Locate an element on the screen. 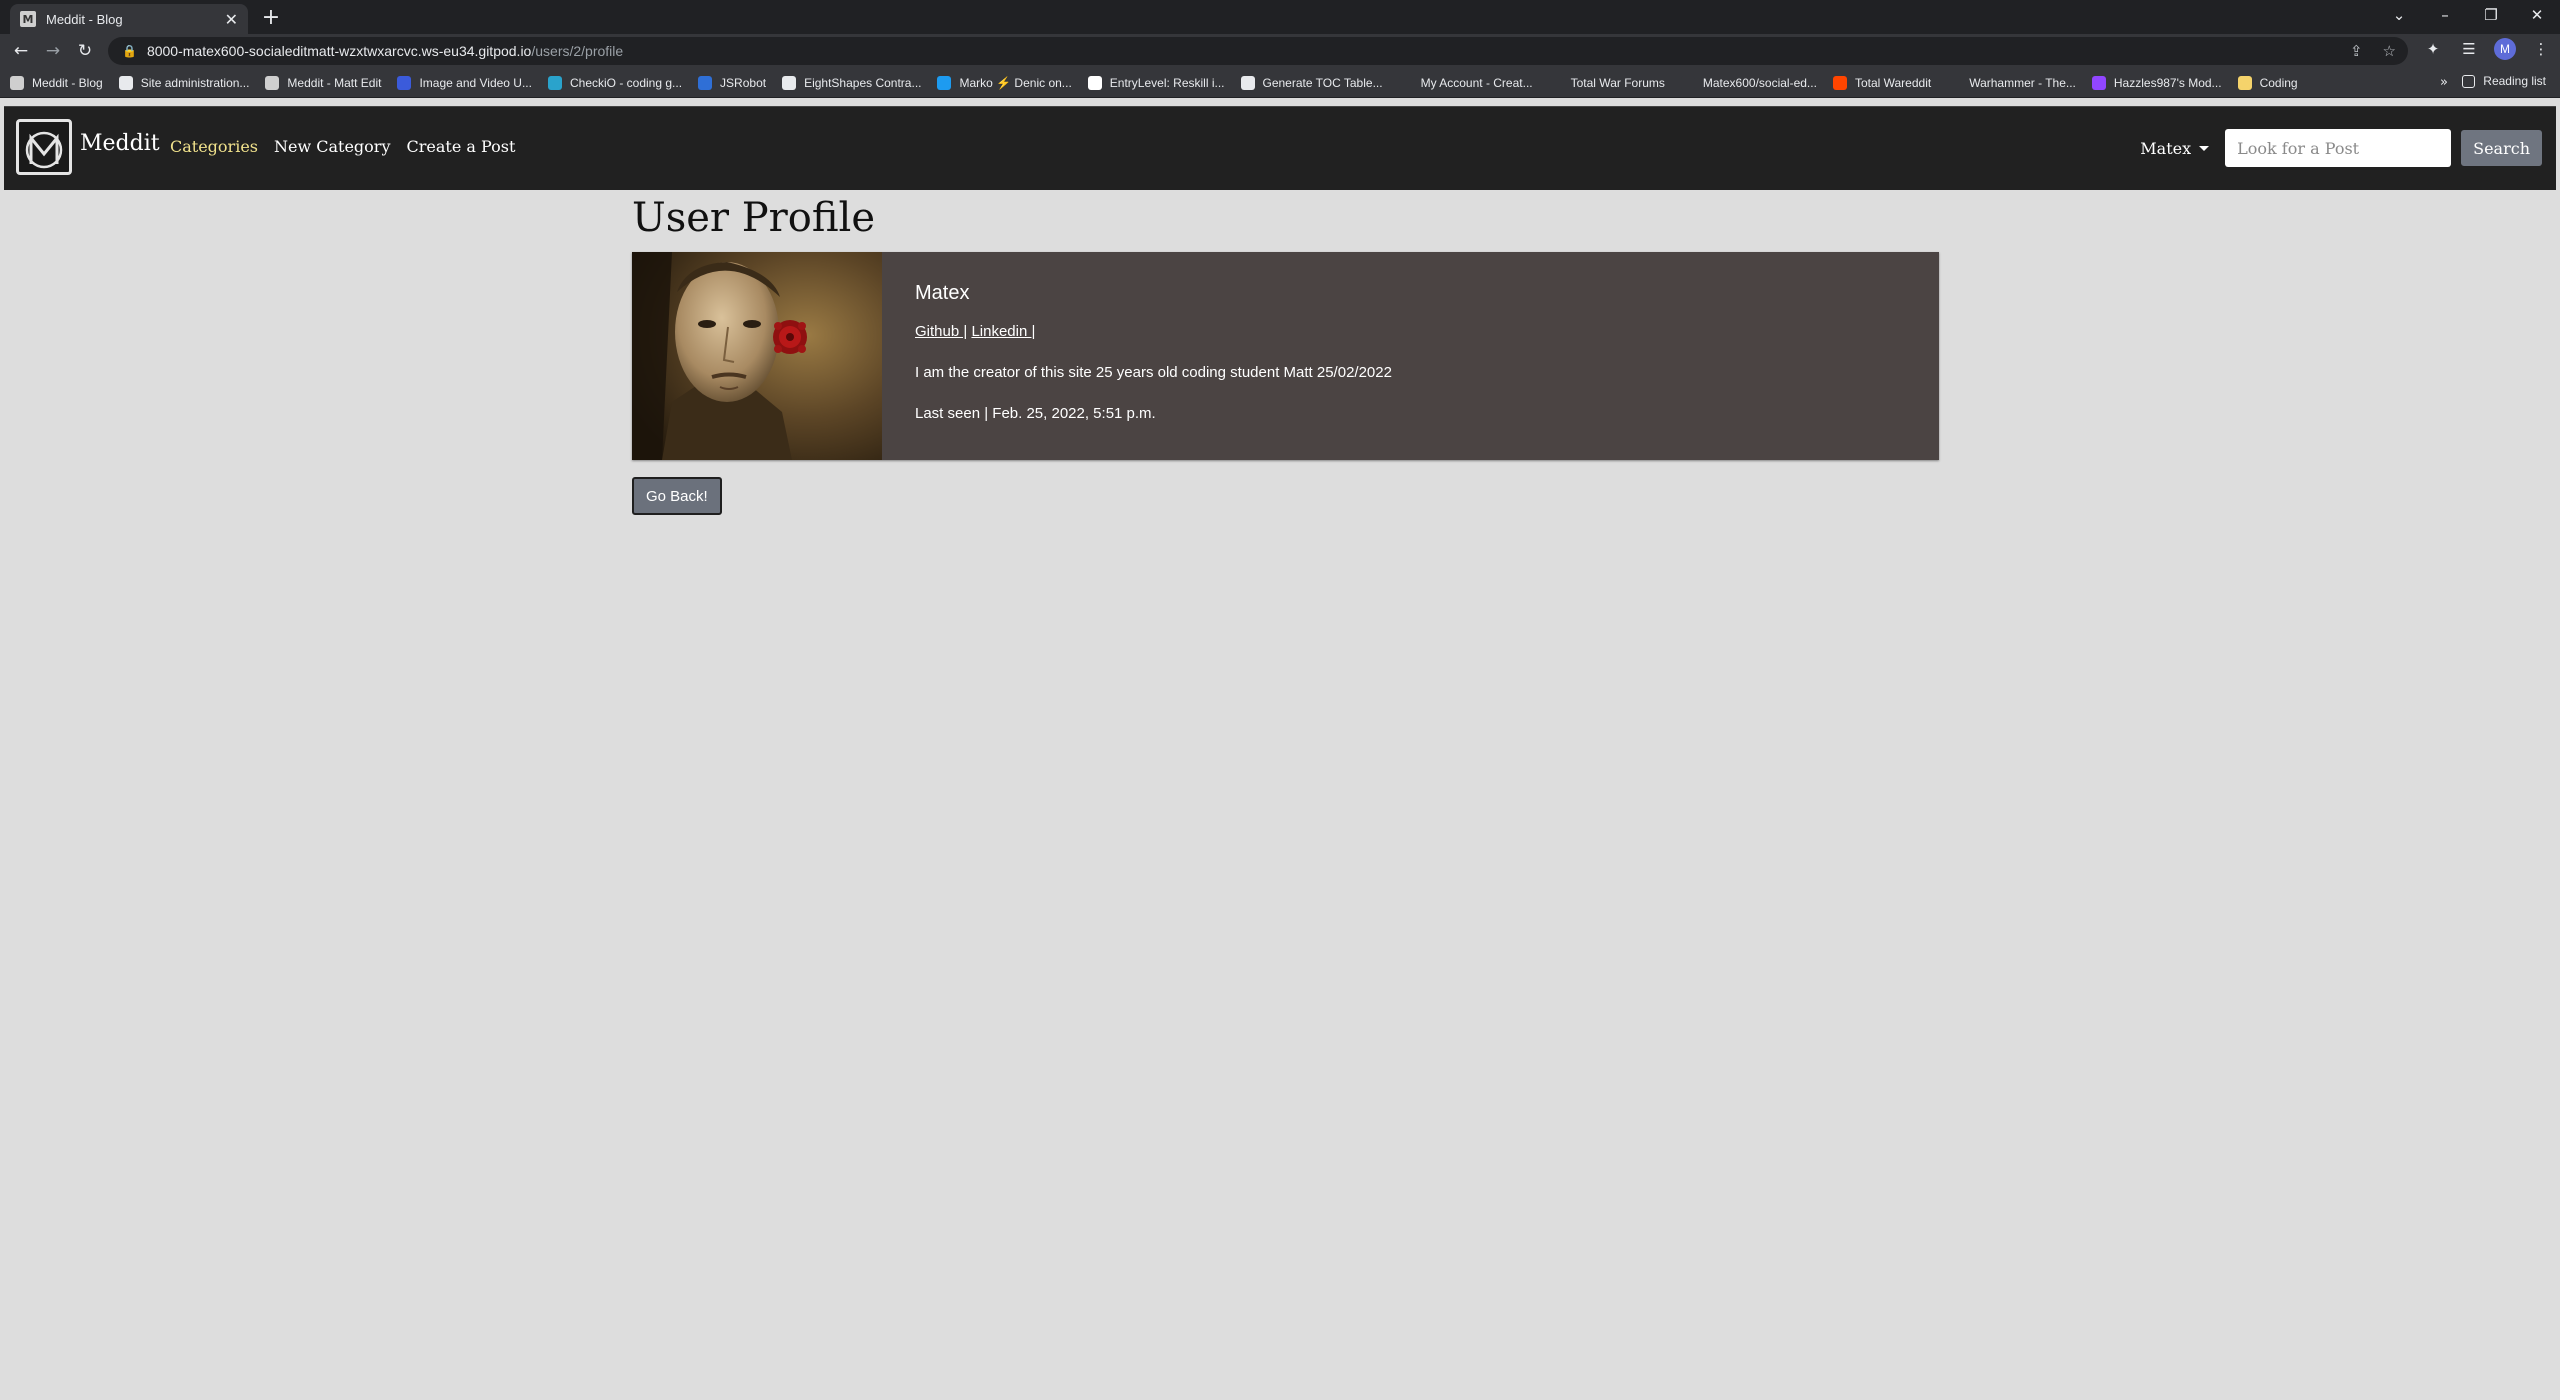 This screenshot has width=2560, height=1400. meddit-favicon-icon: M is located at coordinates (28, 19).